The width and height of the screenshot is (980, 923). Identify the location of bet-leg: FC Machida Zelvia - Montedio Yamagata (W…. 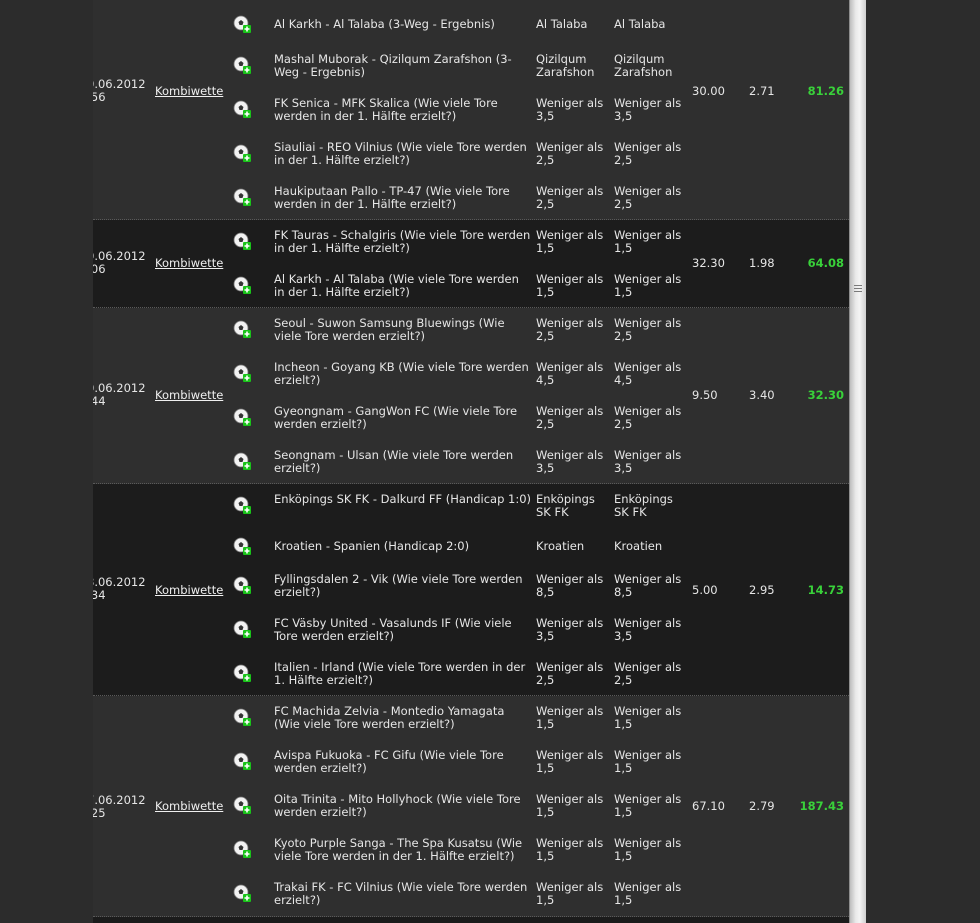
(471, 718).